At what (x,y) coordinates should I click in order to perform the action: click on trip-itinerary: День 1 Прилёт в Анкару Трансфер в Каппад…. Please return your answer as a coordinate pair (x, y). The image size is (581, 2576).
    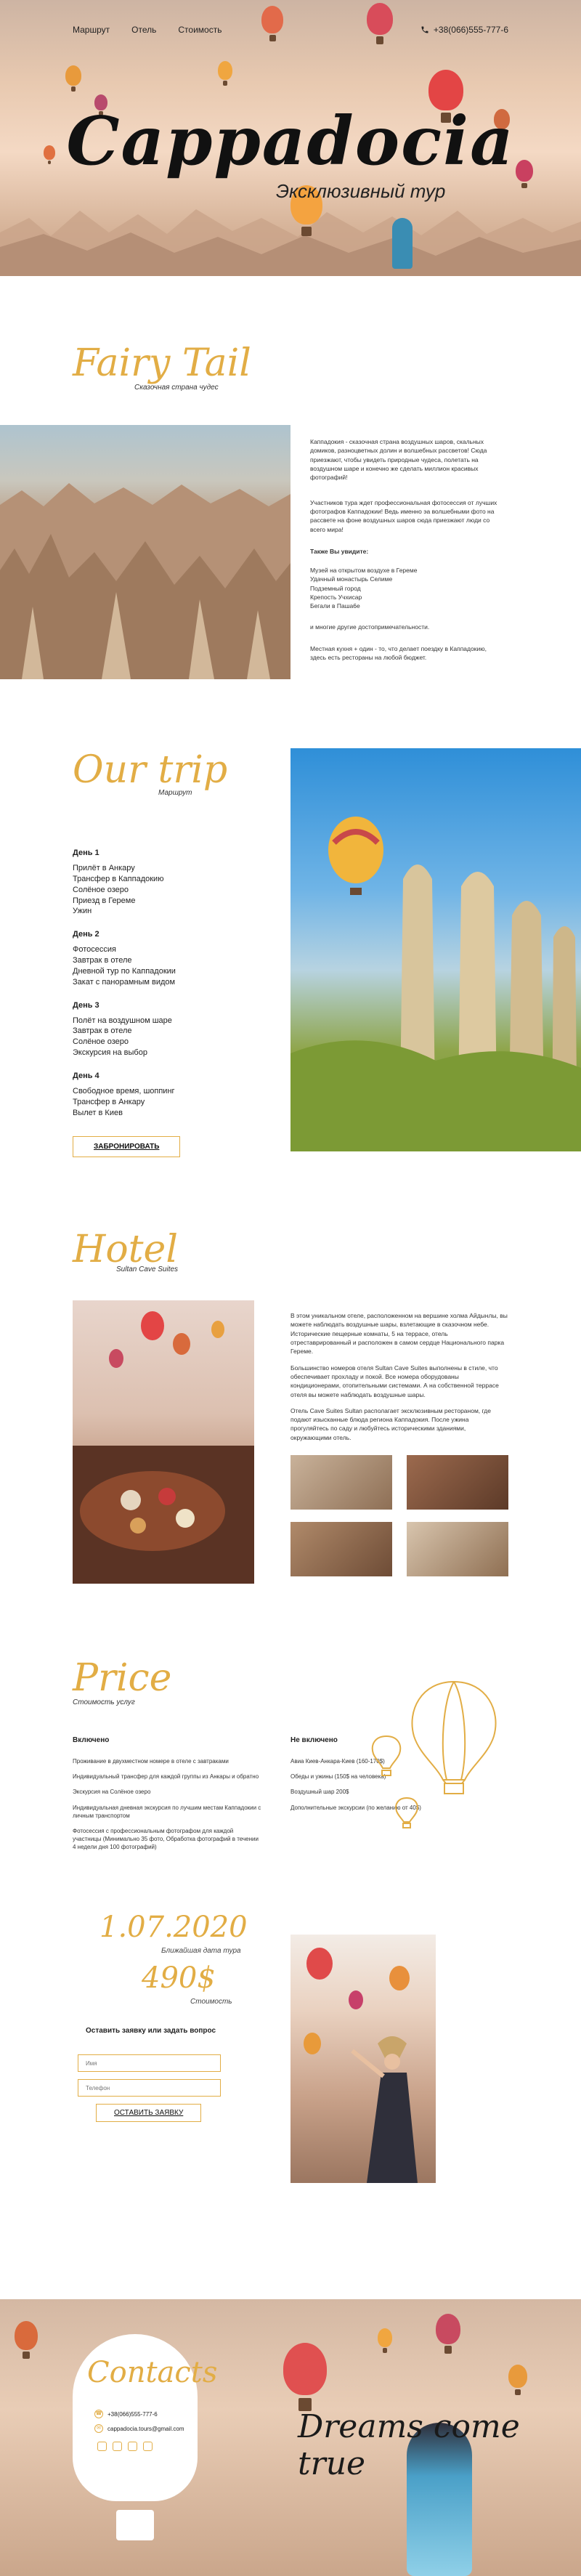
    Looking at the image, I should click on (167, 996).